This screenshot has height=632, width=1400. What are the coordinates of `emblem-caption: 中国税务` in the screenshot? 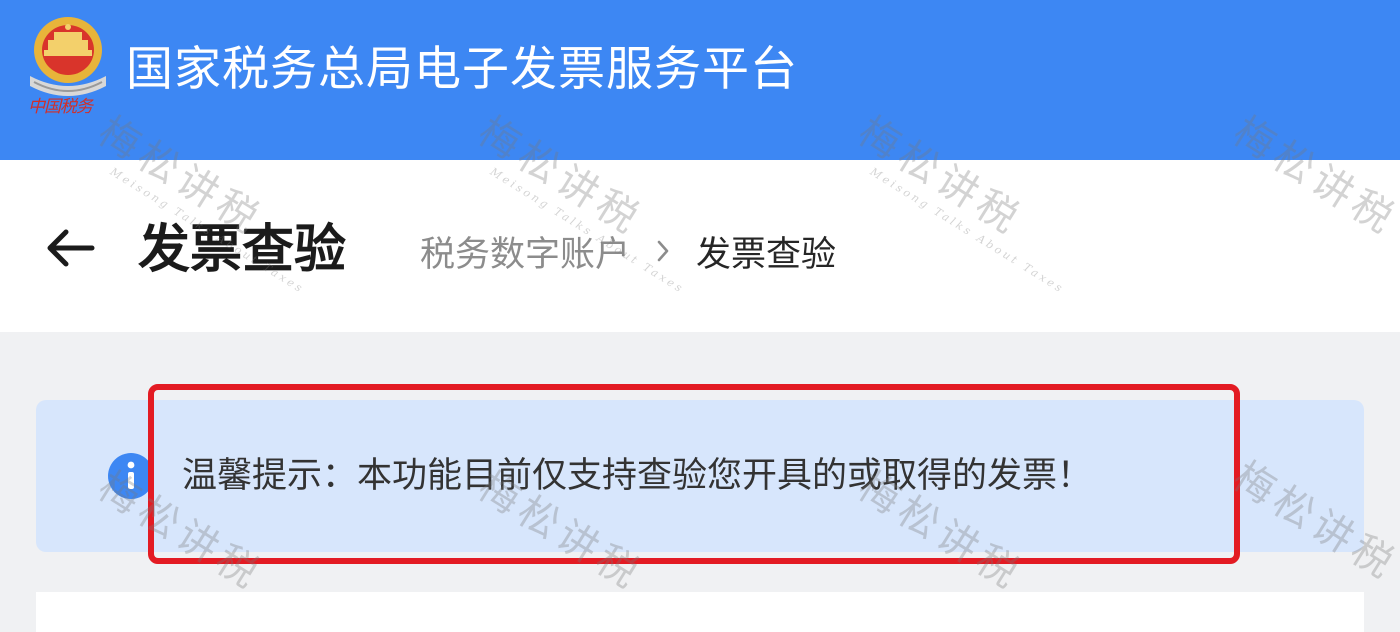 It's located at (60, 107).